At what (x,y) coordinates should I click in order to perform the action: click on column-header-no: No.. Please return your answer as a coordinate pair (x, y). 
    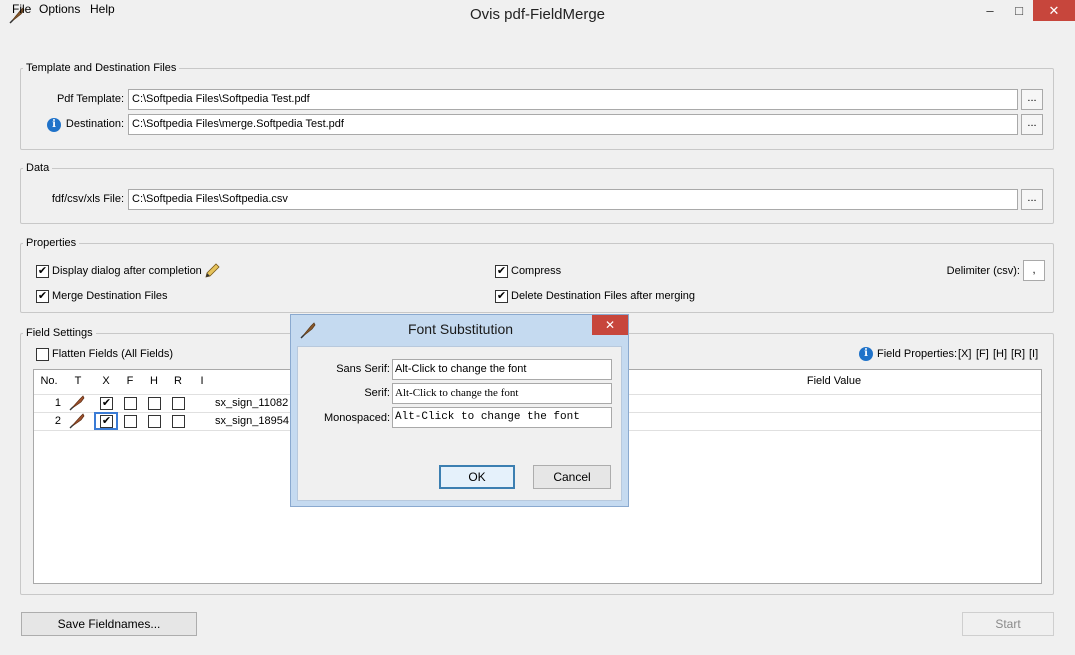
    Looking at the image, I should click on (49, 381).